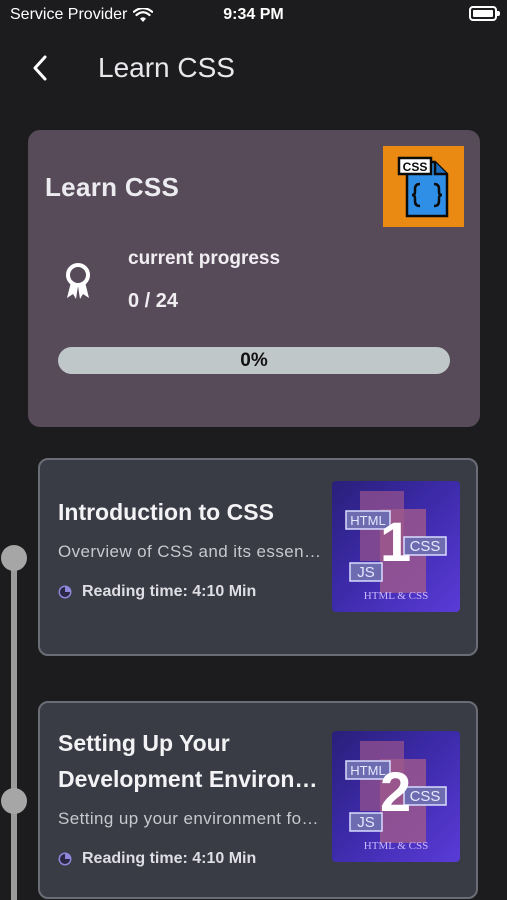 The image size is (507, 900). Describe the element at coordinates (190, 761) in the screenshot. I see `lesson-title: Setting Up Your Development Environment` at that location.